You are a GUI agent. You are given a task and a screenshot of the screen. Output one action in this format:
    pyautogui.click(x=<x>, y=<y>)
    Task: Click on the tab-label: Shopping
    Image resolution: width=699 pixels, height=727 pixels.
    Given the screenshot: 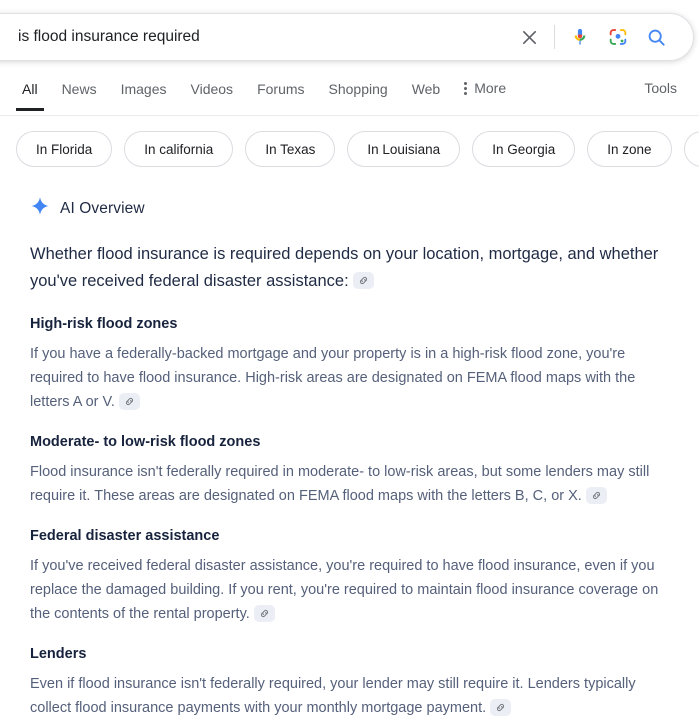 What is the action you would take?
    pyautogui.click(x=358, y=89)
    